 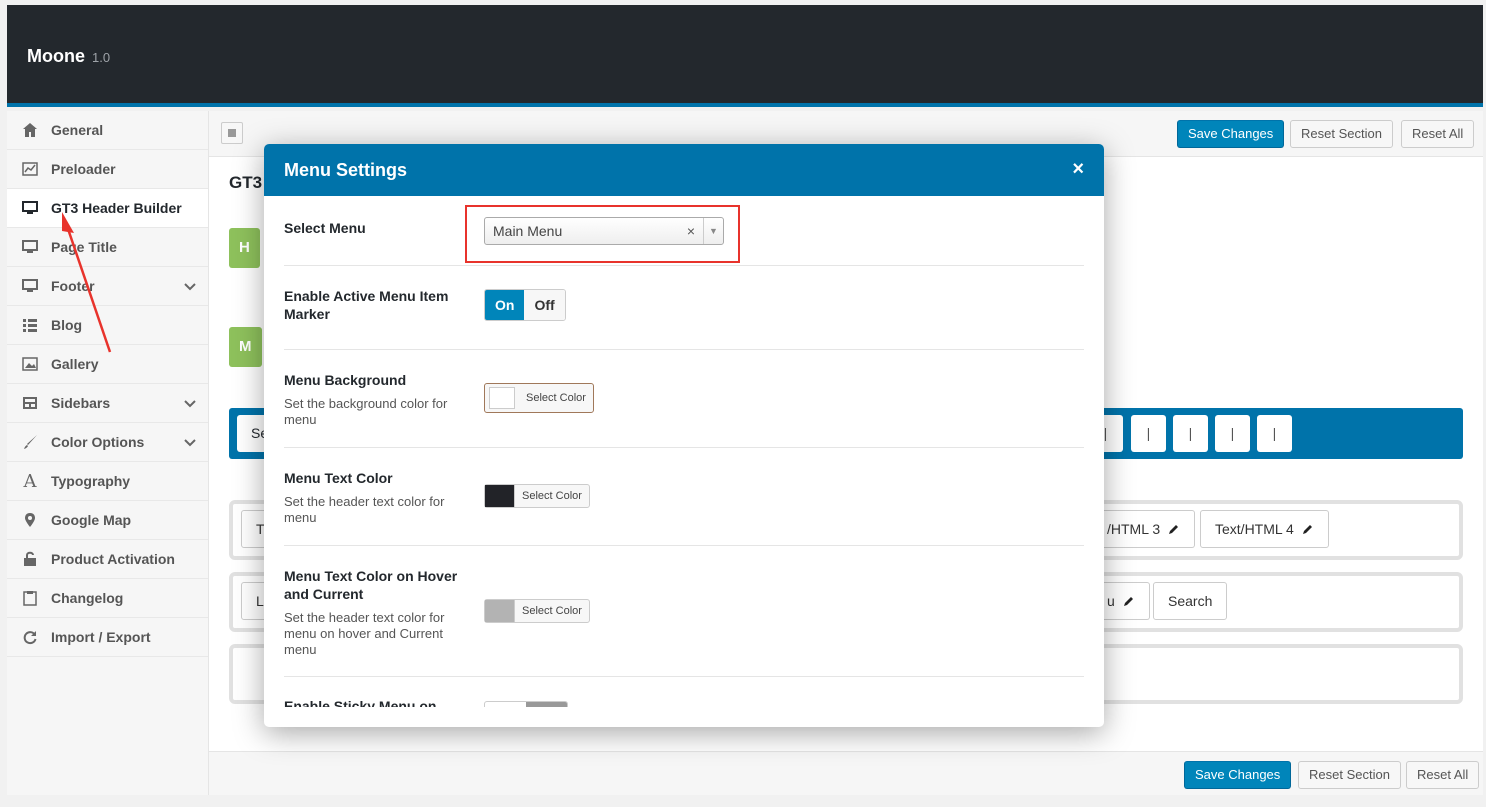 I want to click on toggle-off: Off, so click(x=544, y=305).